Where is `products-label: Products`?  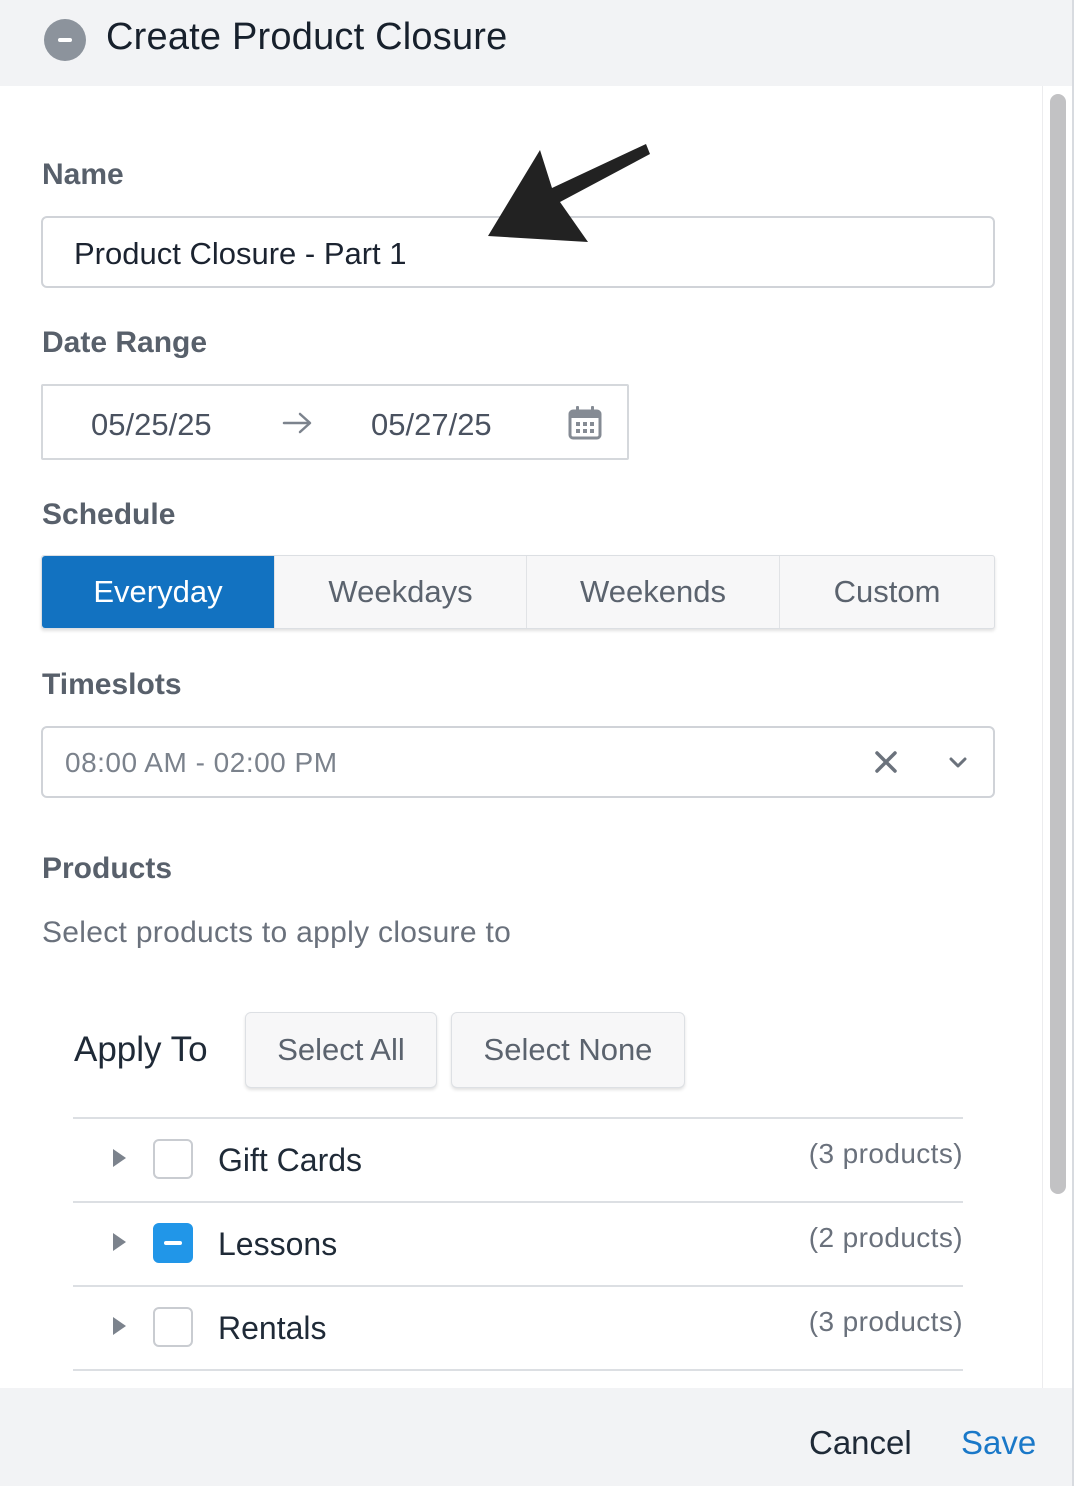 products-label: Products is located at coordinates (107, 868).